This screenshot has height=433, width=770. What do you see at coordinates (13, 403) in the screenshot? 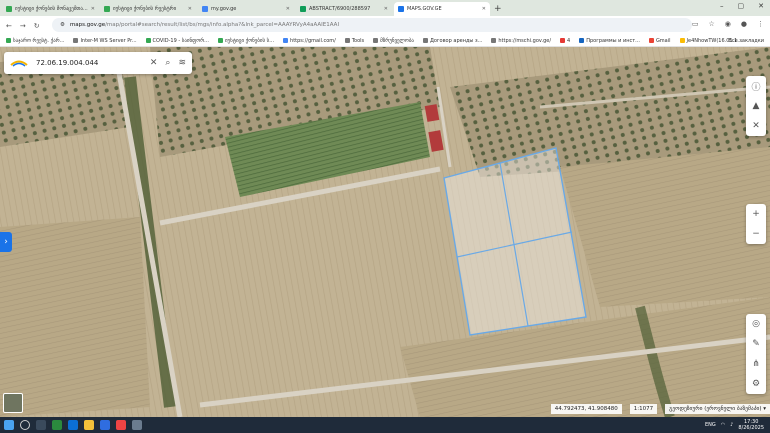
I see `basemap-switcher` at bounding box center [13, 403].